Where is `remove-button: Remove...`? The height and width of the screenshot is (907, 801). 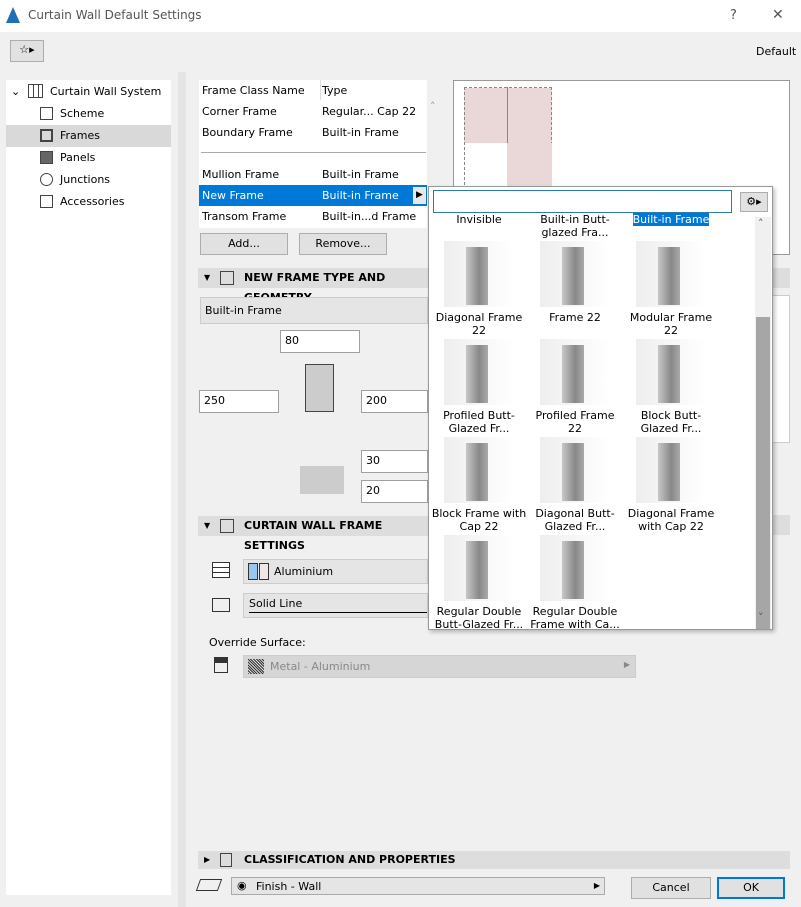
remove-button: Remove... is located at coordinates (343, 244).